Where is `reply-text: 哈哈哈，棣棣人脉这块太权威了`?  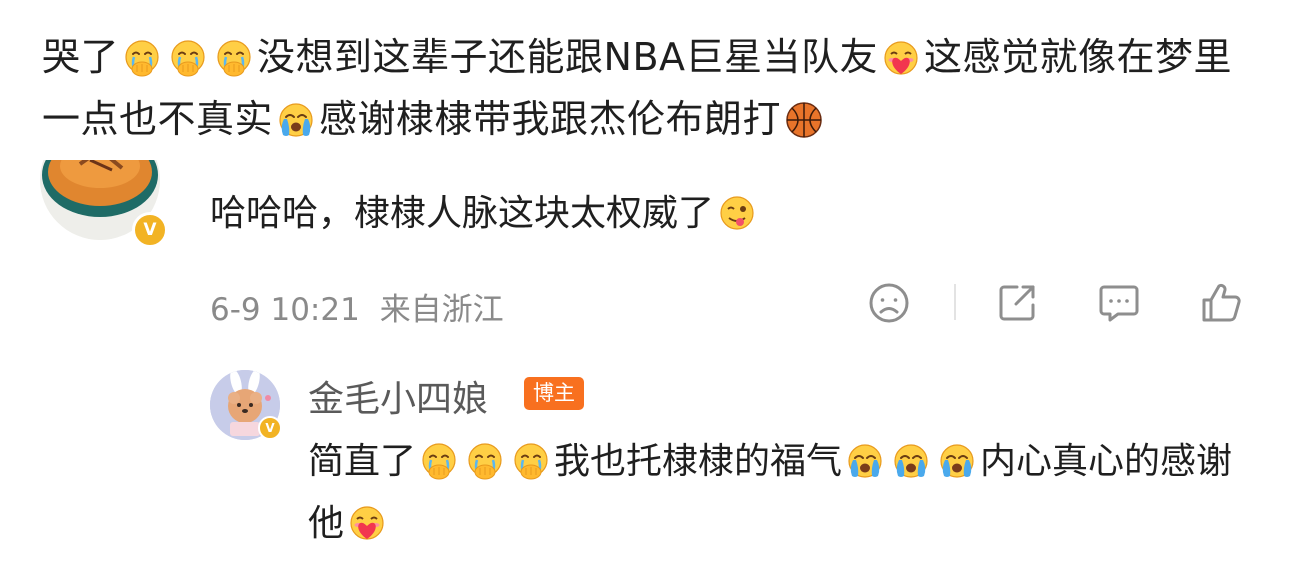
reply-text: 哈哈哈，棣棣人脉这块太权威了 is located at coordinates (485, 214).